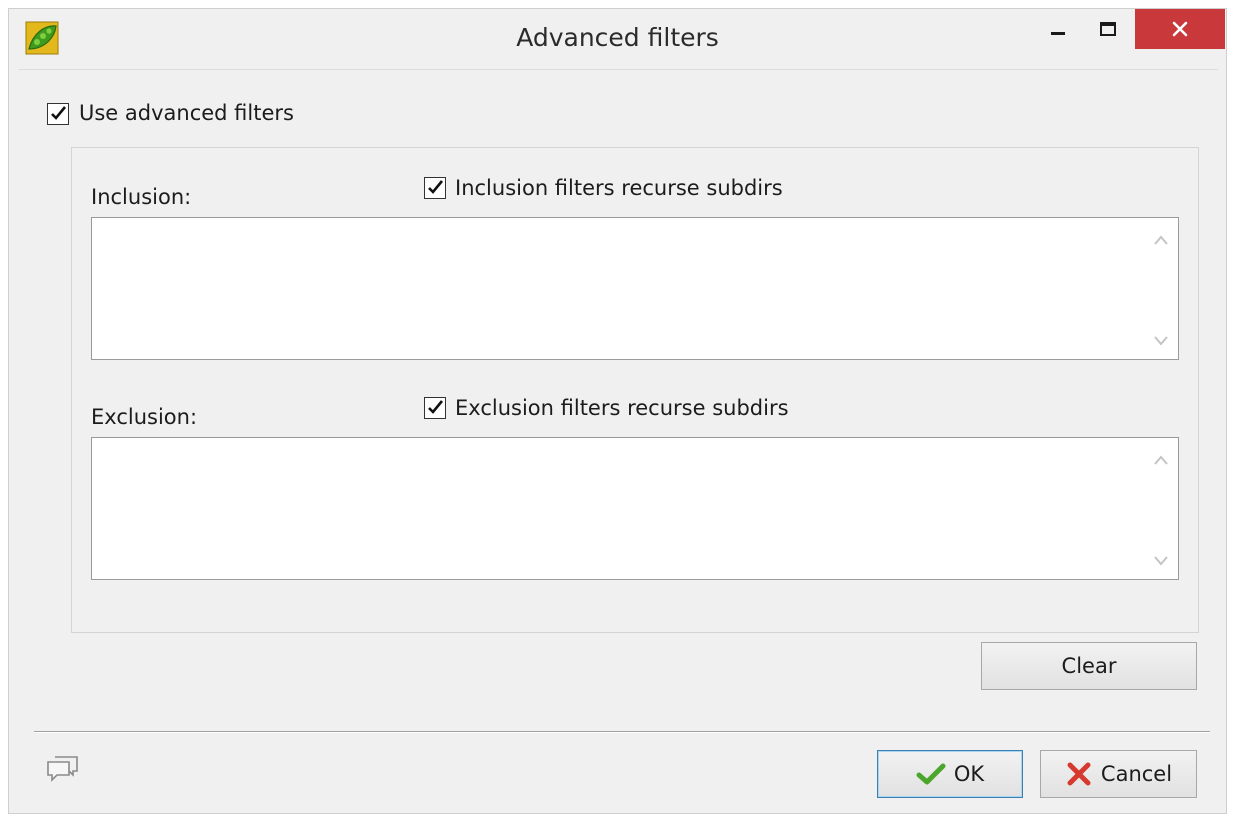  Describe the element at coordinates (969, 774) in the screenshot. I see `ok-button-label: OK` at that location.